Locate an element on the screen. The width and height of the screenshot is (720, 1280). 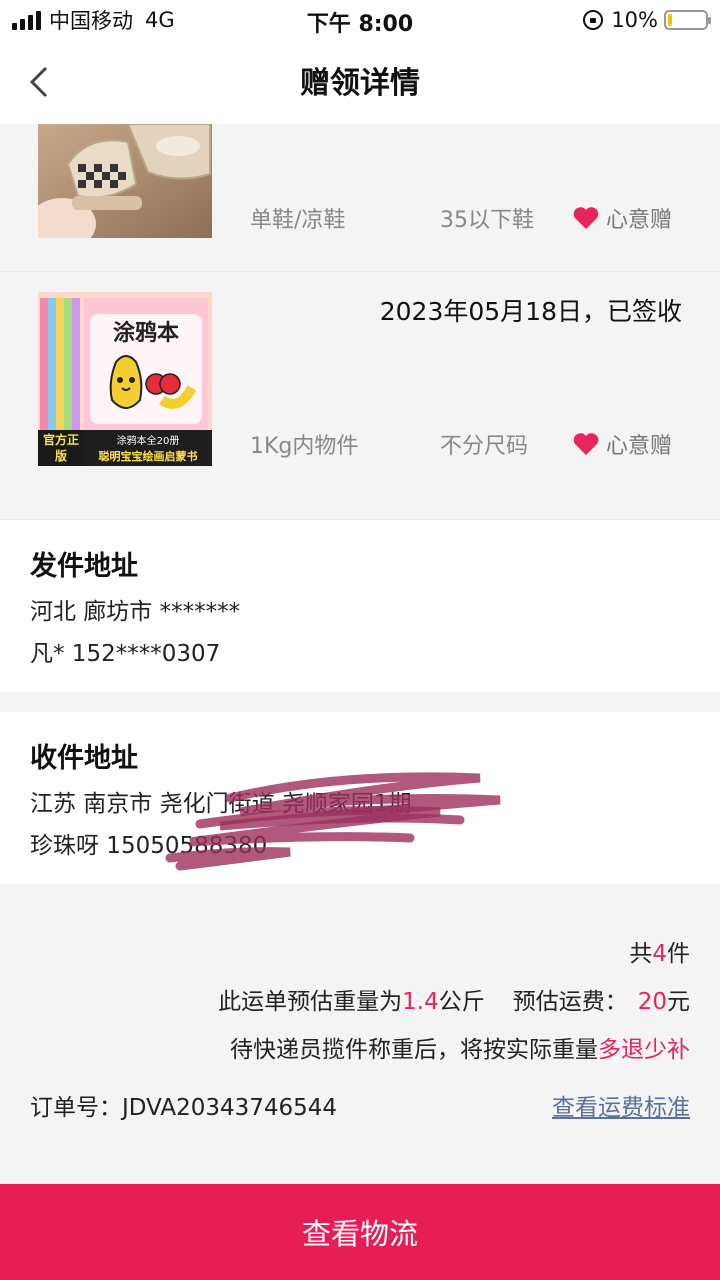
refund-note: 待快递员揽件称重后，将按实际重量多退少补 is located at coordinates (460, 1047).